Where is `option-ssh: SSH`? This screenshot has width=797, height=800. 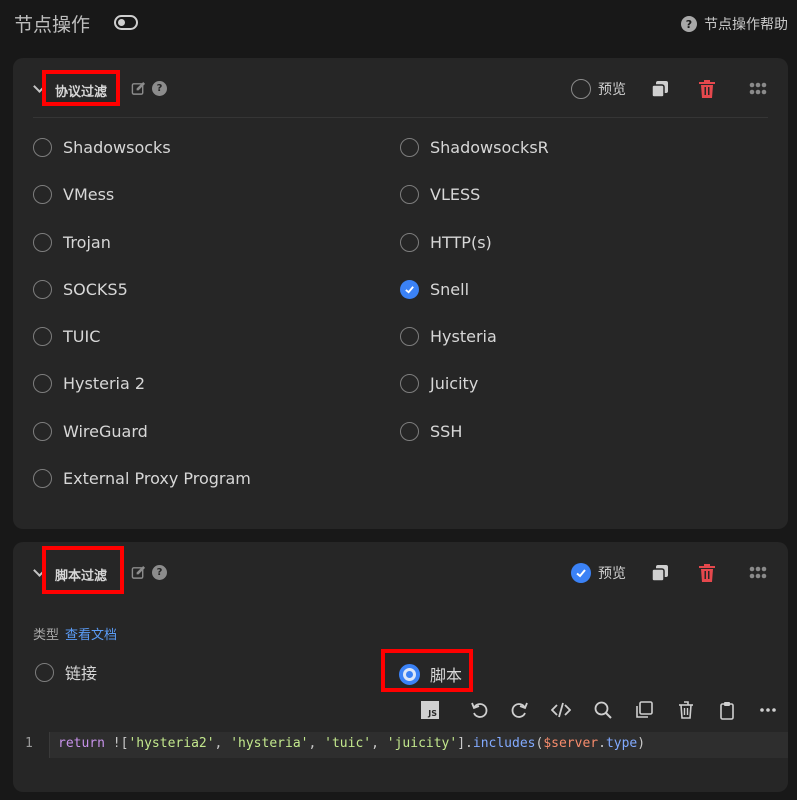
option-ssh: SSH is located at coordinates (431, 431).